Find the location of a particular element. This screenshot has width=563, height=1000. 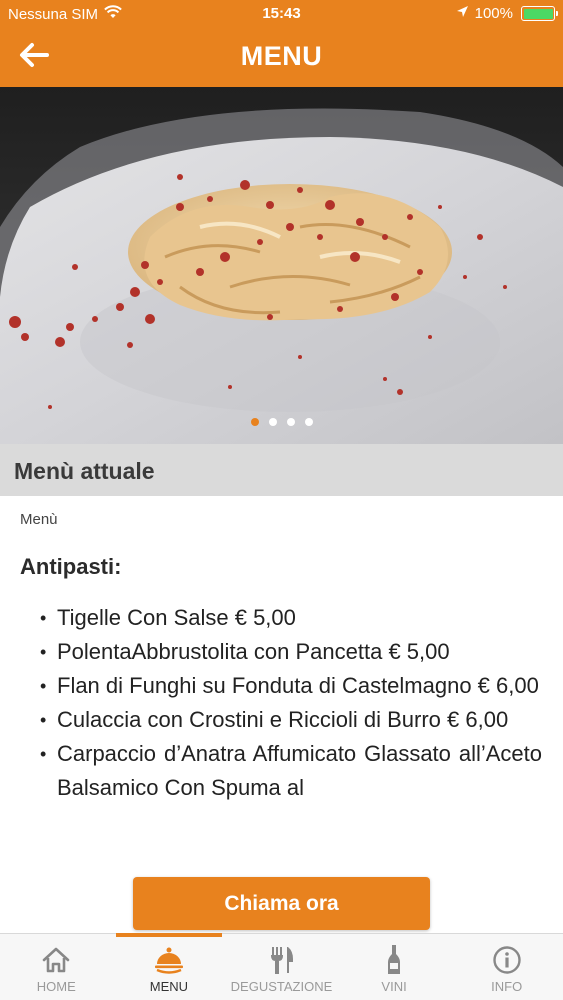

battery-icon is located at coordinates (539, 13).